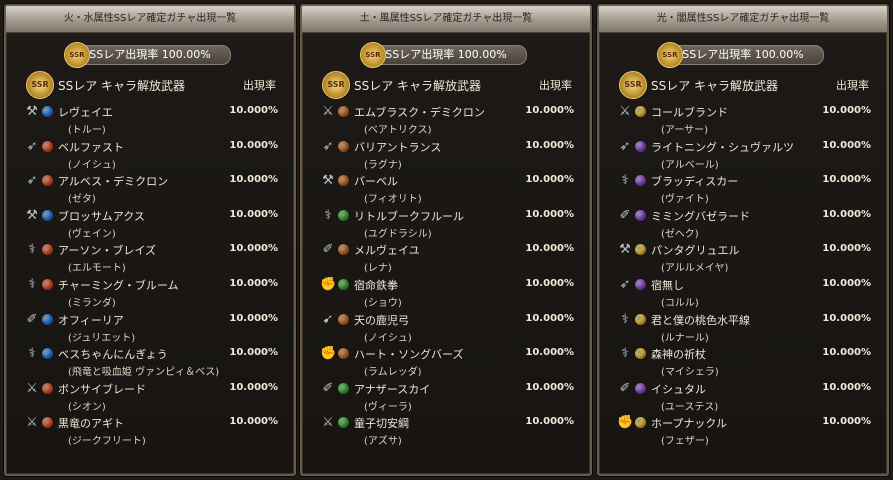 This screenshot has height=480, width=893. Describe the element at coordinates (695, 251) in the screenshot. I see `weapon-name: パンタグリュエル` at that location.